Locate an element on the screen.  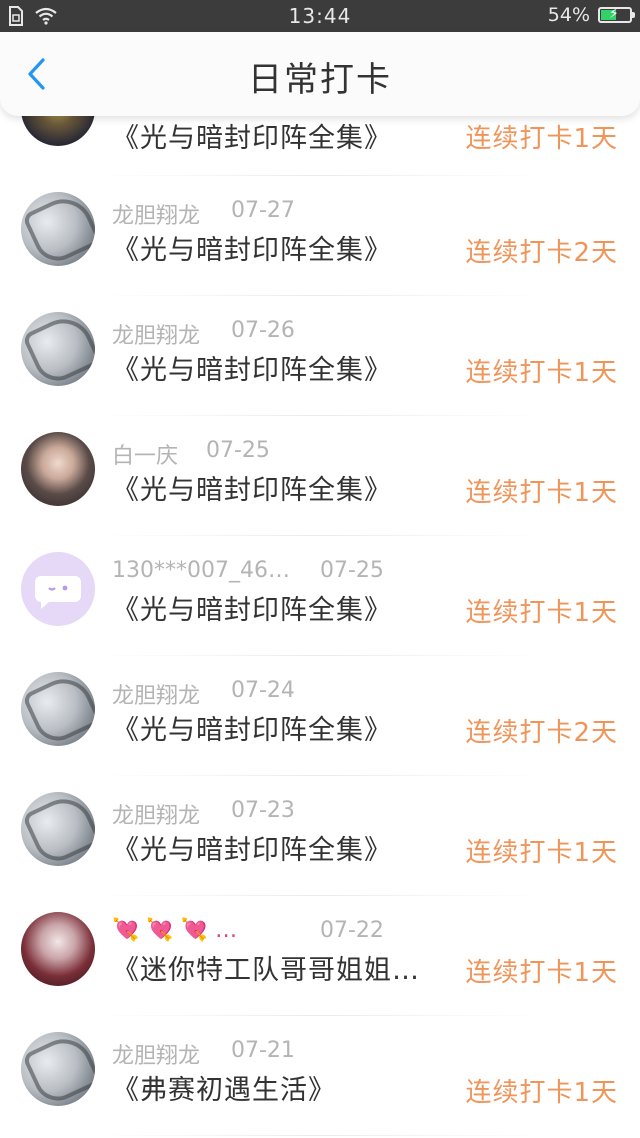
row-meta: 白一庆 07-25 is located at coordinates (247, 454).